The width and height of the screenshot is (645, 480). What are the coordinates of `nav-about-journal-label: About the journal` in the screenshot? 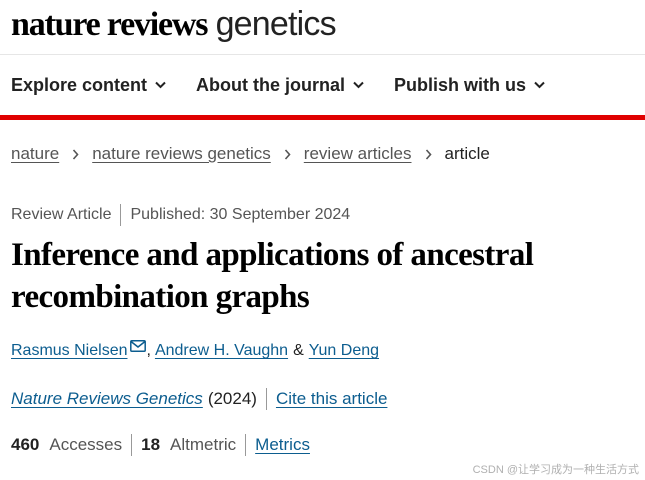 It's located at (271, 84).